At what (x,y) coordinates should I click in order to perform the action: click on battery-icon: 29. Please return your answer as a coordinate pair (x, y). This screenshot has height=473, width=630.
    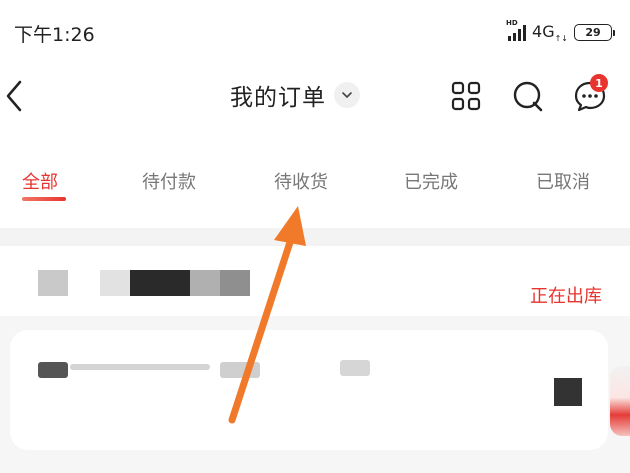
    Looking at the image, I should click on (594, 33).